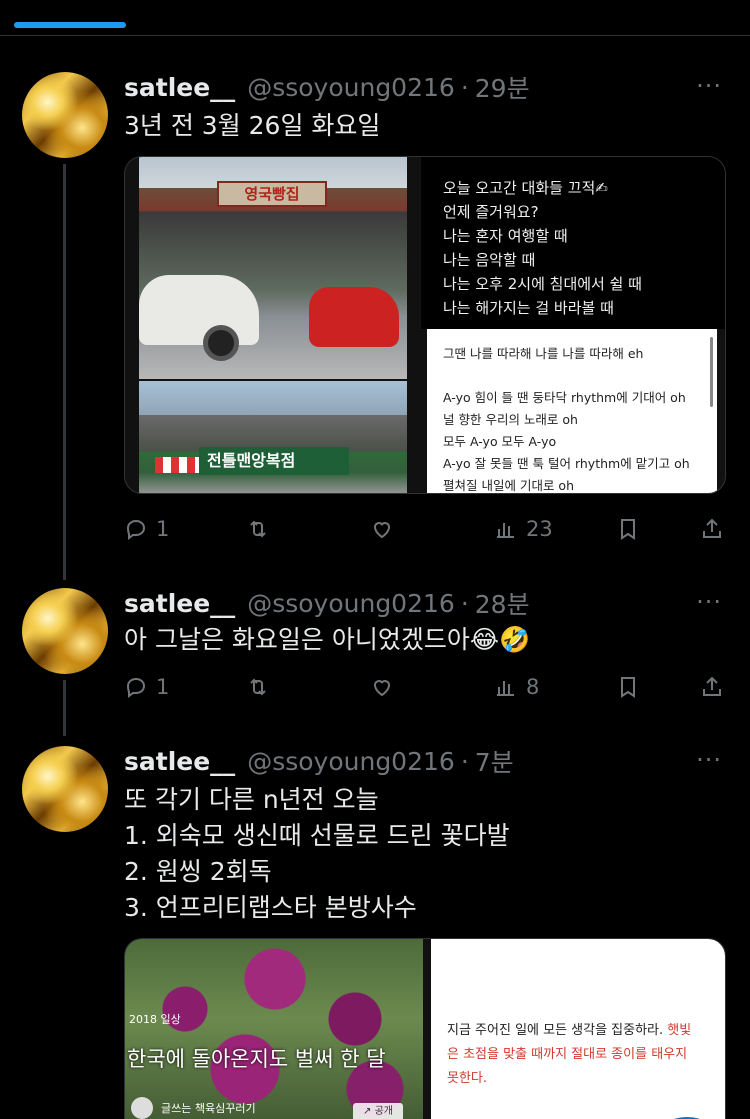  I want to click on wheel-shape, so click(221, 343).